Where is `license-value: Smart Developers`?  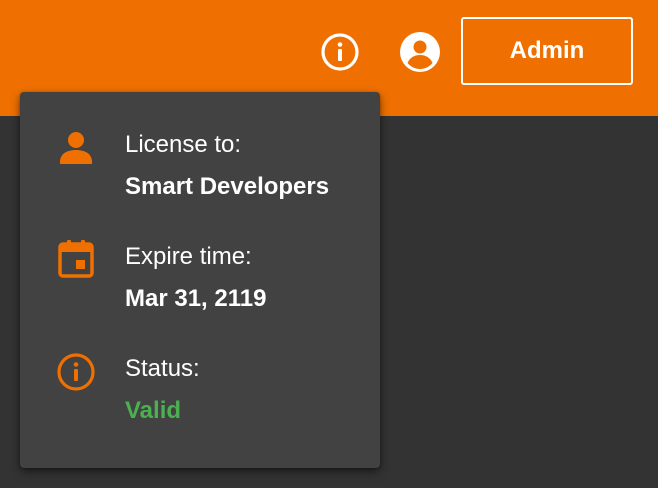
license-value: Smart Developers is located at coordinates (227, 186).